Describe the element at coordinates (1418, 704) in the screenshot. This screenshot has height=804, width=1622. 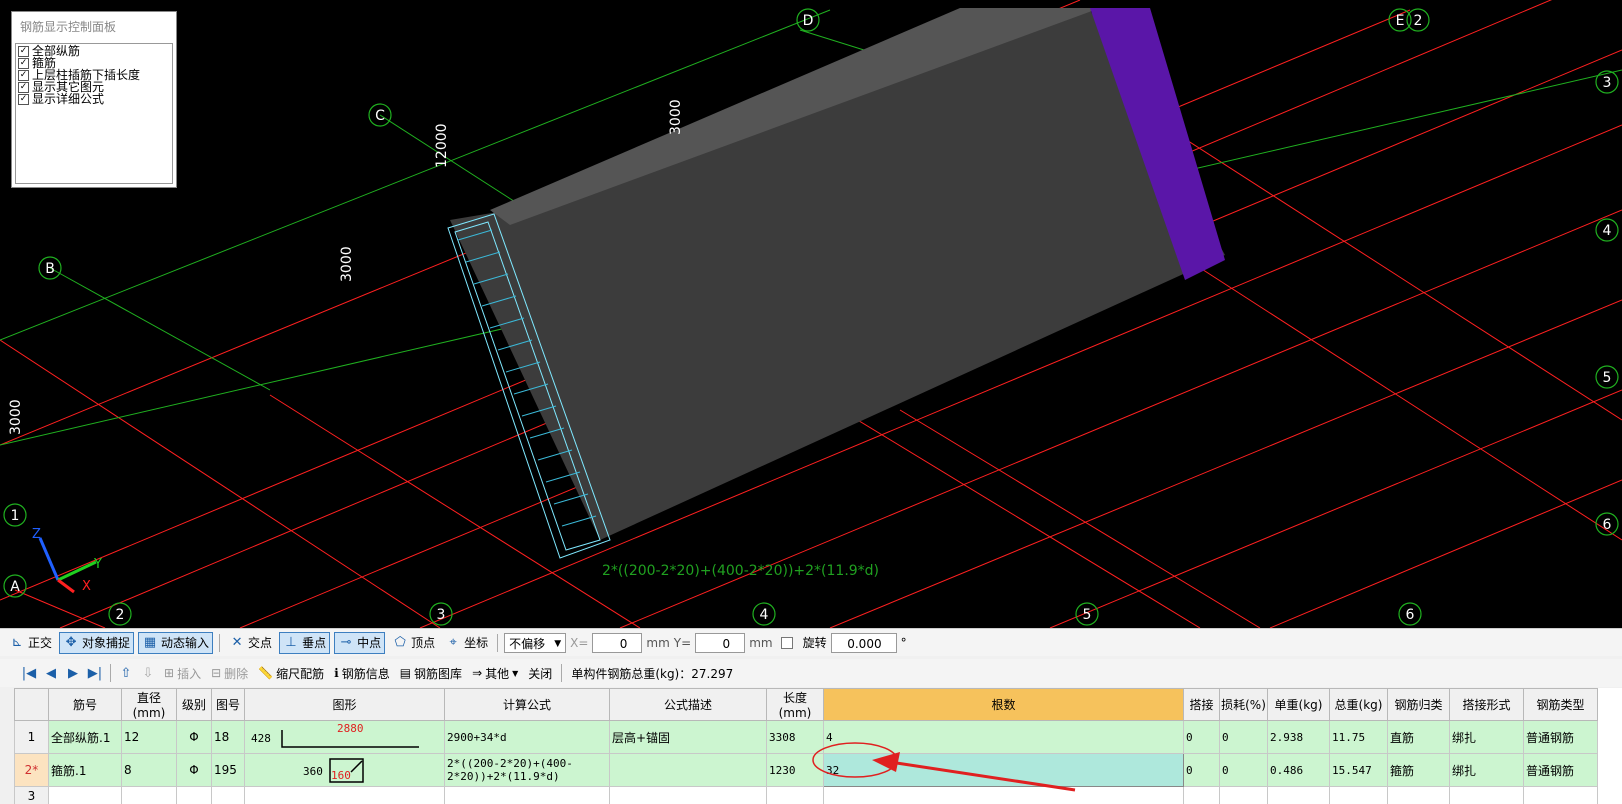
I see `header-category: 钢筋归类` at that location.